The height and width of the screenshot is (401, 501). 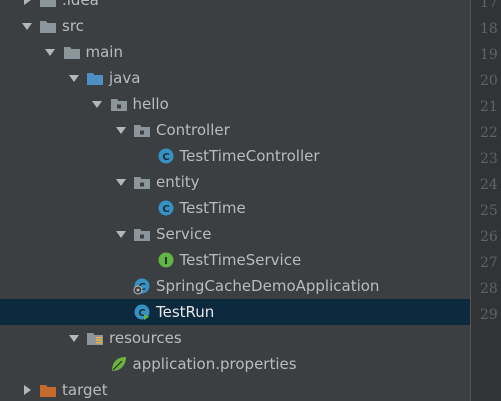 I want to click on source-folder-icon, so click(x=95, y=78).